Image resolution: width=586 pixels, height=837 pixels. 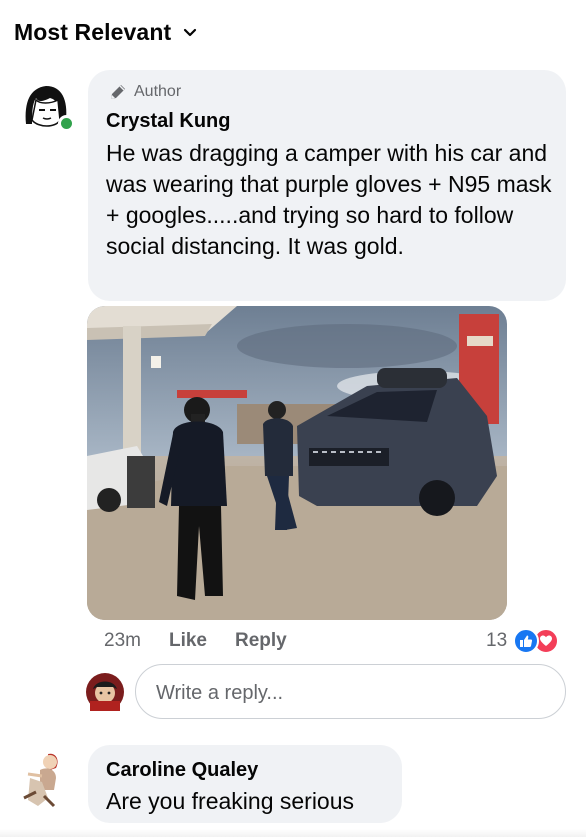 I want to click on author-badge-label: Author, so click(x=158, y=91).